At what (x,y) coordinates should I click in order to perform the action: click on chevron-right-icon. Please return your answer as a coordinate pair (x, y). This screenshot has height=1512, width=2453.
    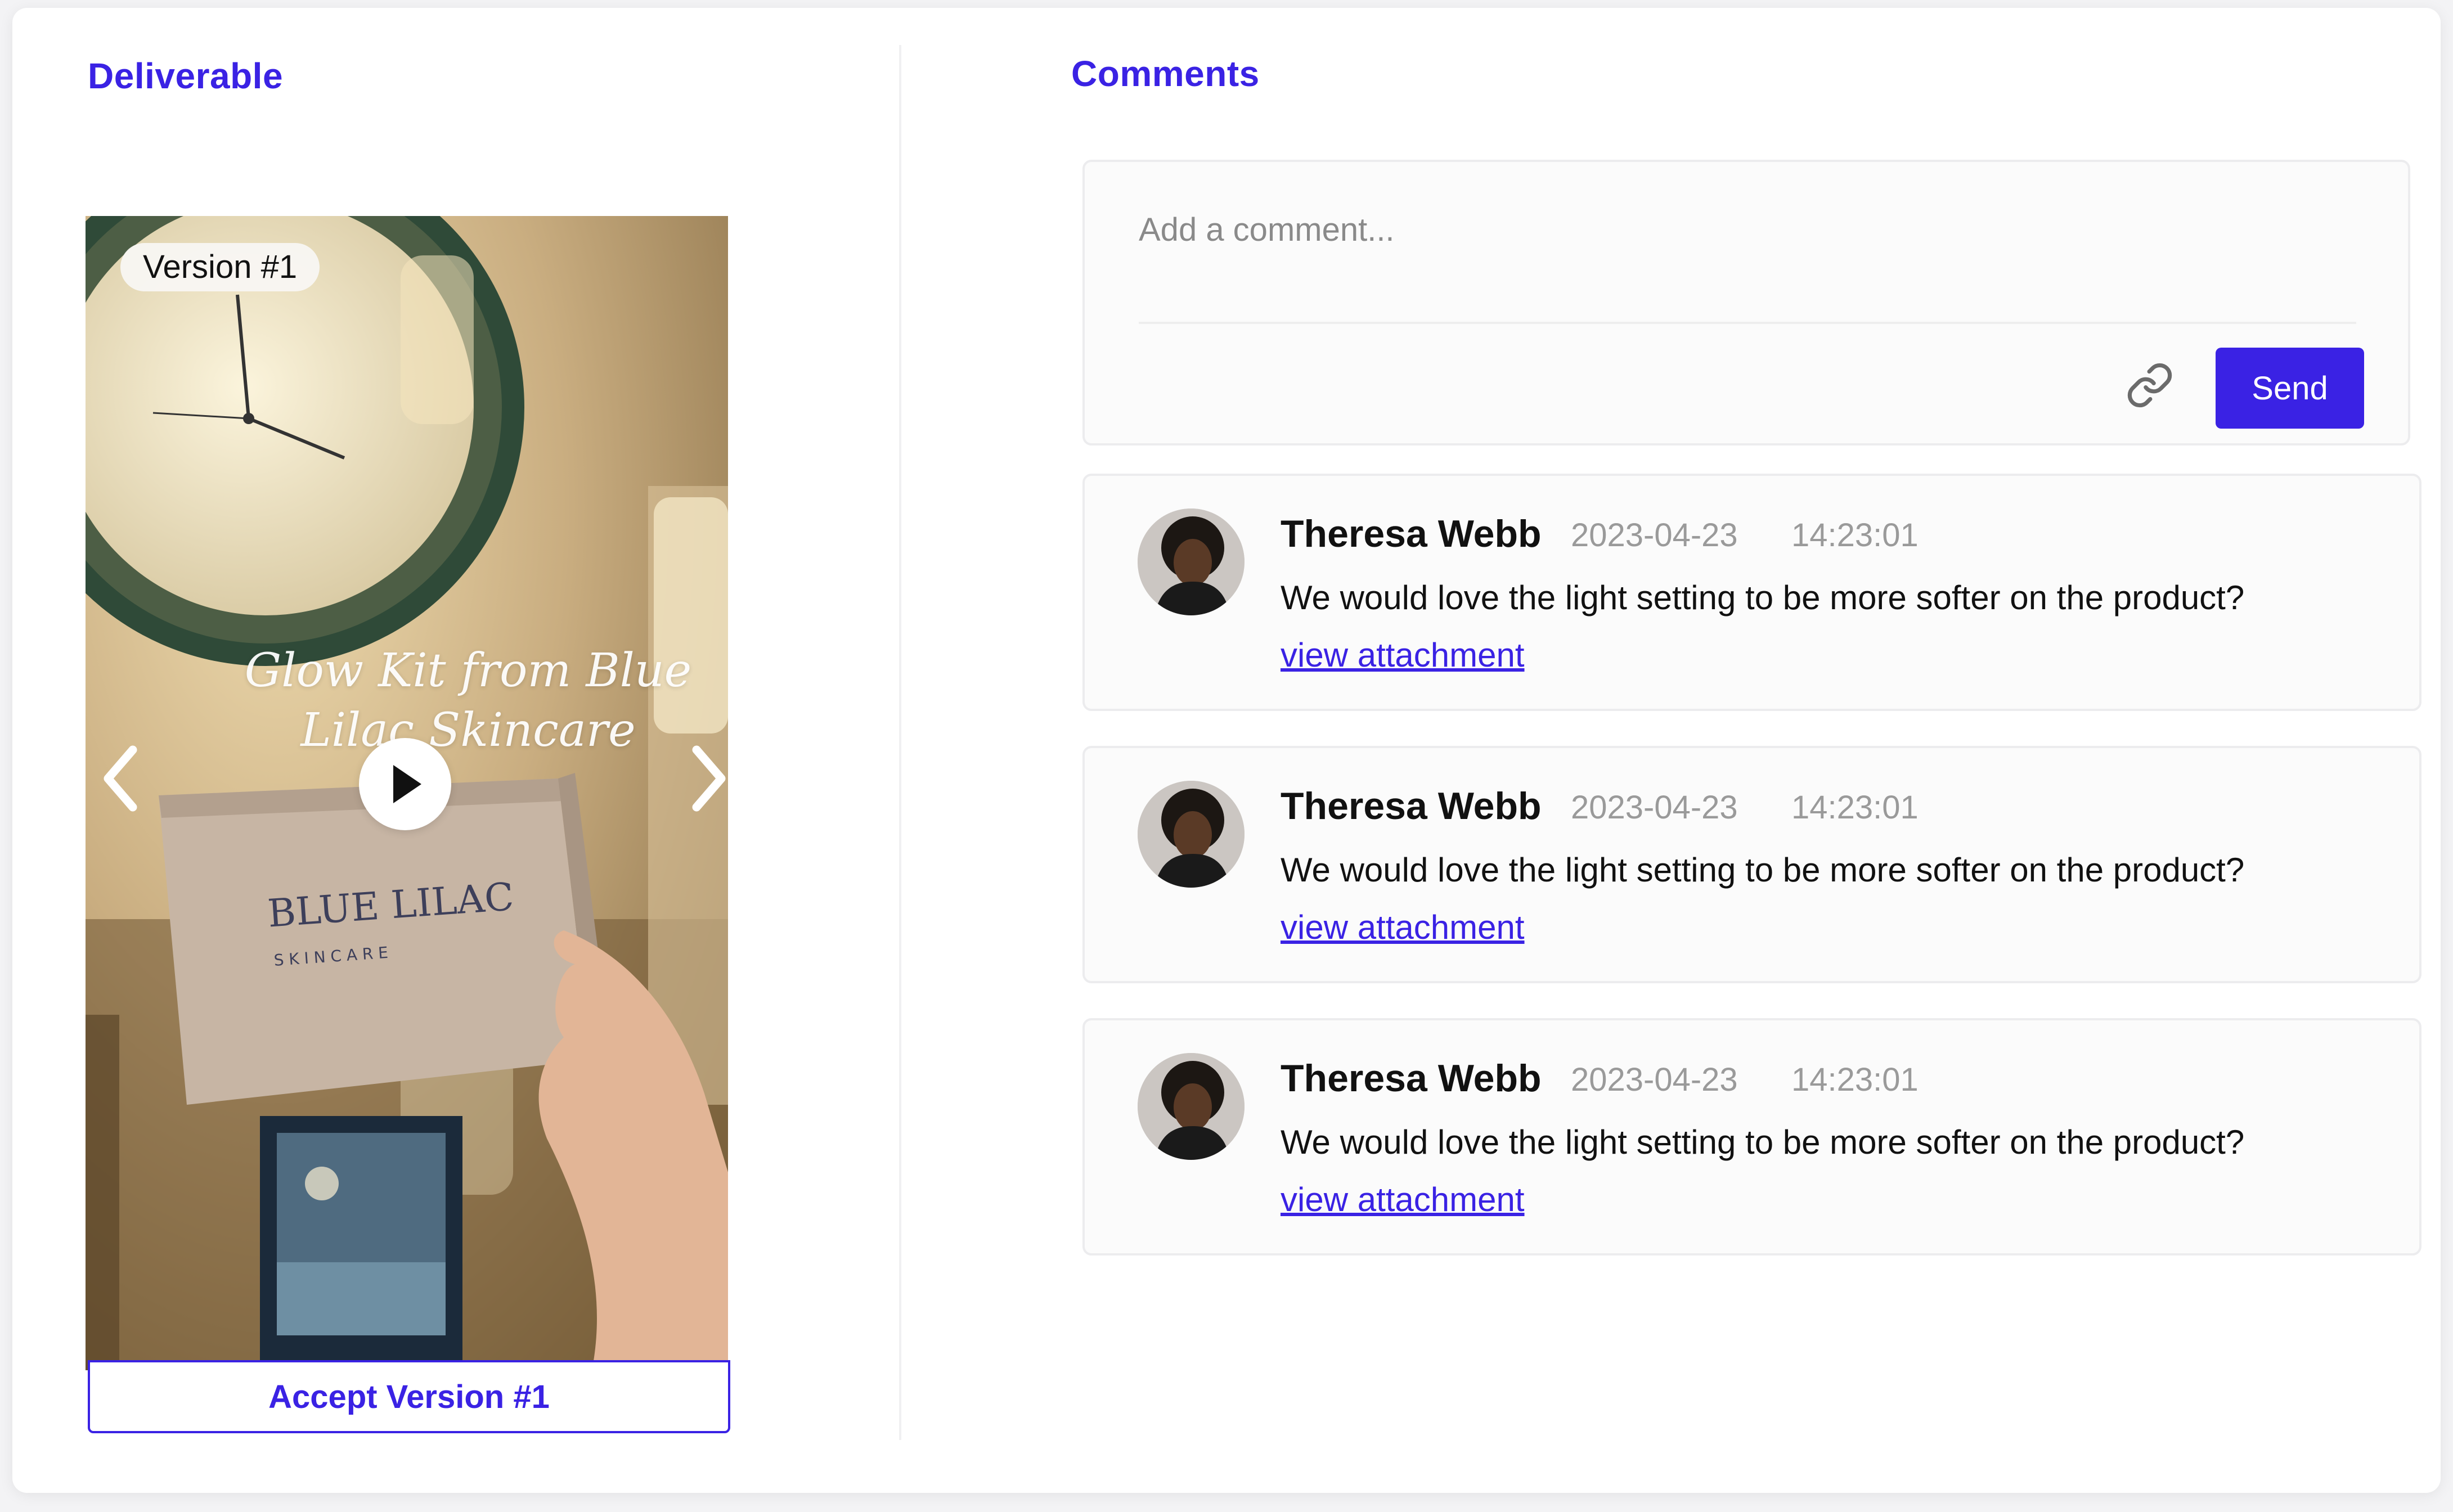
    Looking at the image, I should click on (709, 778).